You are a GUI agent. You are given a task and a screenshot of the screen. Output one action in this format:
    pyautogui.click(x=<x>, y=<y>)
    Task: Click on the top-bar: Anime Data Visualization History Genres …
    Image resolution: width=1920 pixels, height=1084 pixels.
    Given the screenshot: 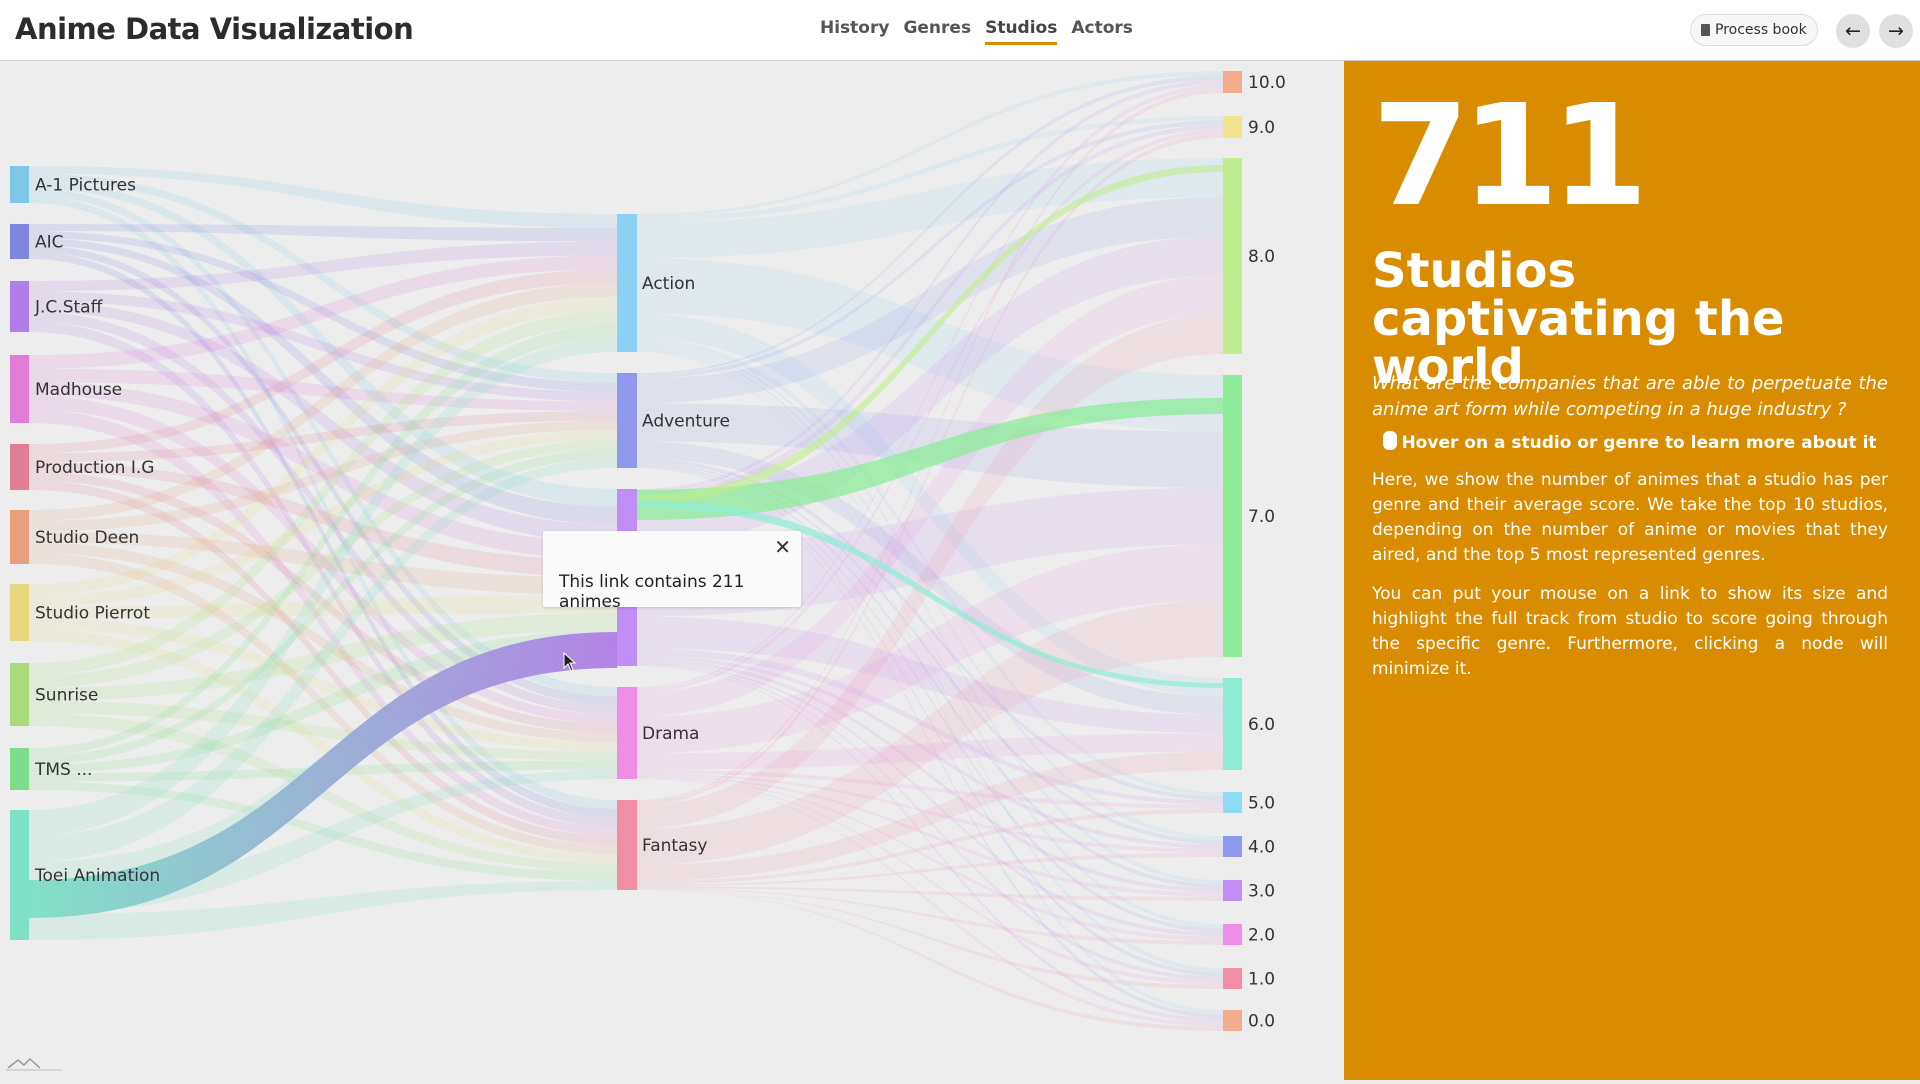 What is the action you would take?
    pyautogui.click(x=960, y=30)
    